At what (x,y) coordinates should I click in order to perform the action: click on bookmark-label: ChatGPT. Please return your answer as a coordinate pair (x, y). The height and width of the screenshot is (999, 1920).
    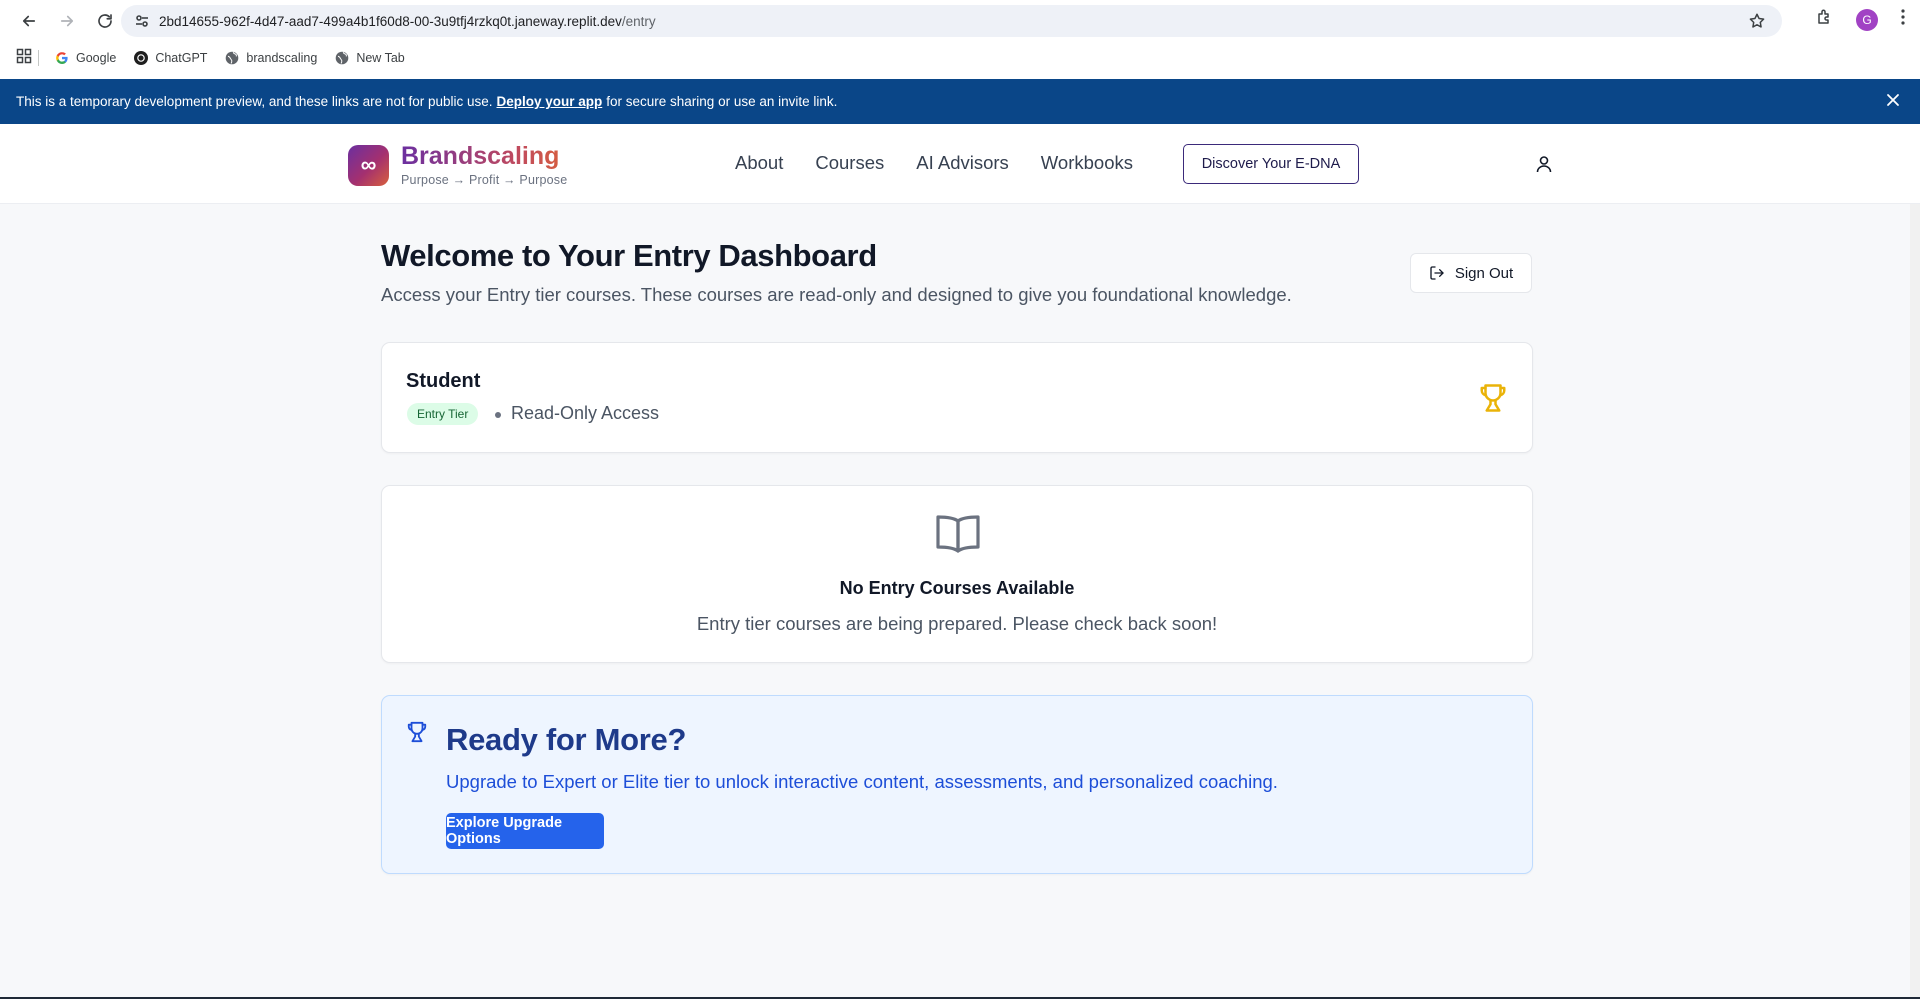
    Looking at the image, I should click on (181, 58).